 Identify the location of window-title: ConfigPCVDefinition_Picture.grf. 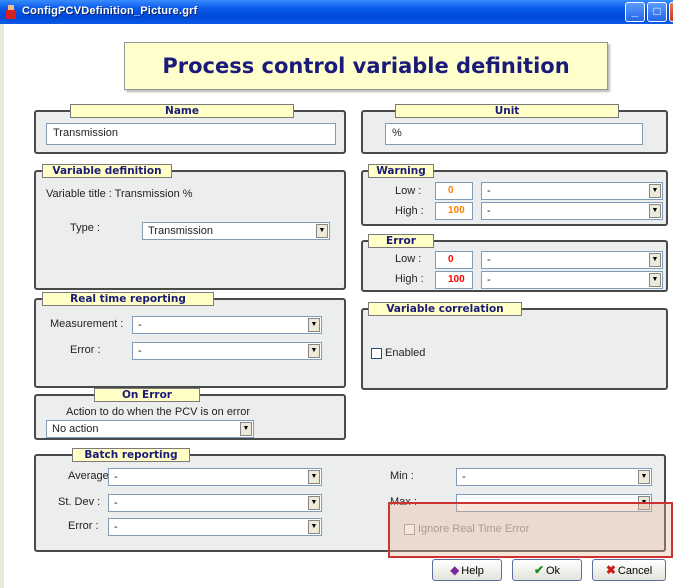
(110, 11).